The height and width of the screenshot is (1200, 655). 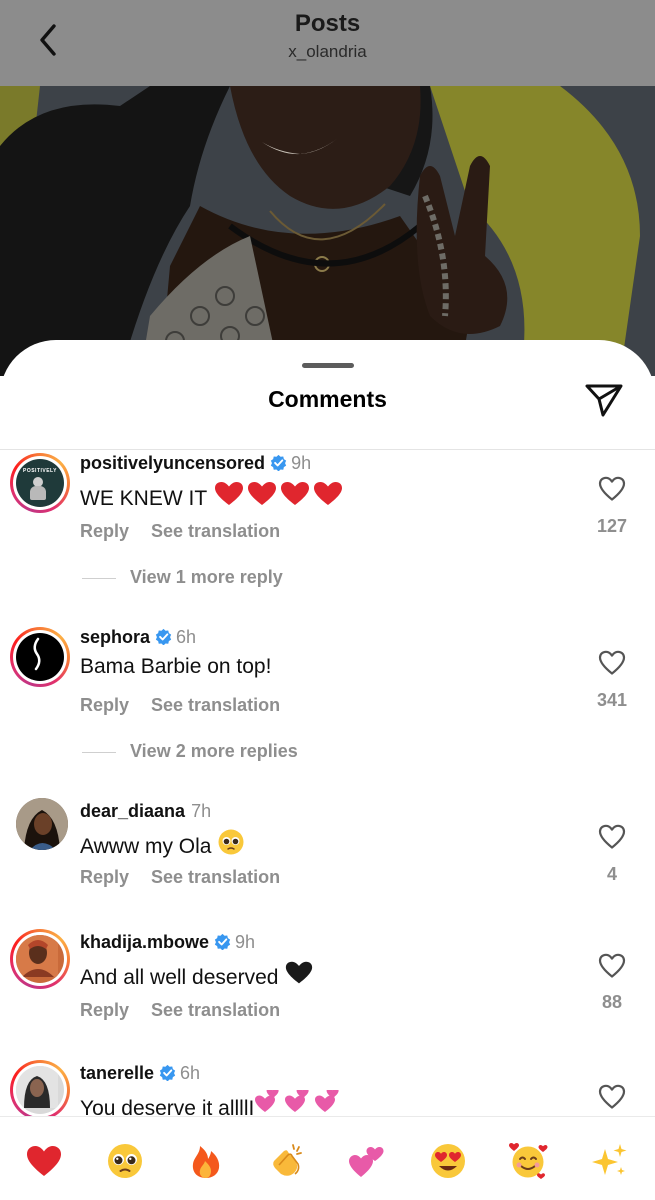 I want to click on comment-username: dear_diaana, so click(x=132, y=811).